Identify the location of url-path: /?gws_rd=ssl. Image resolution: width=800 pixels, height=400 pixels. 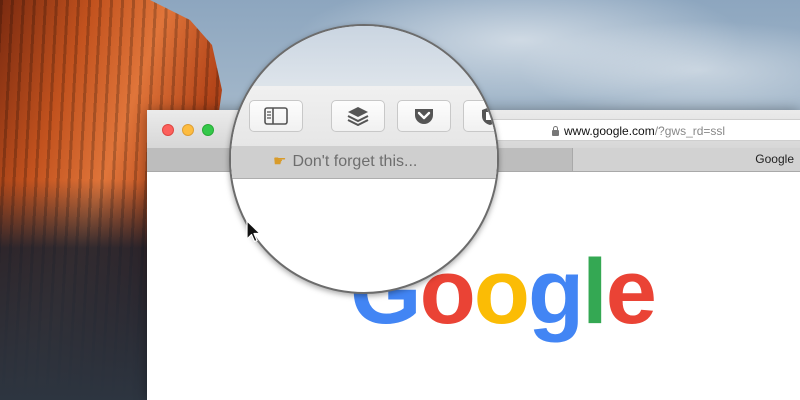
(690, 131).